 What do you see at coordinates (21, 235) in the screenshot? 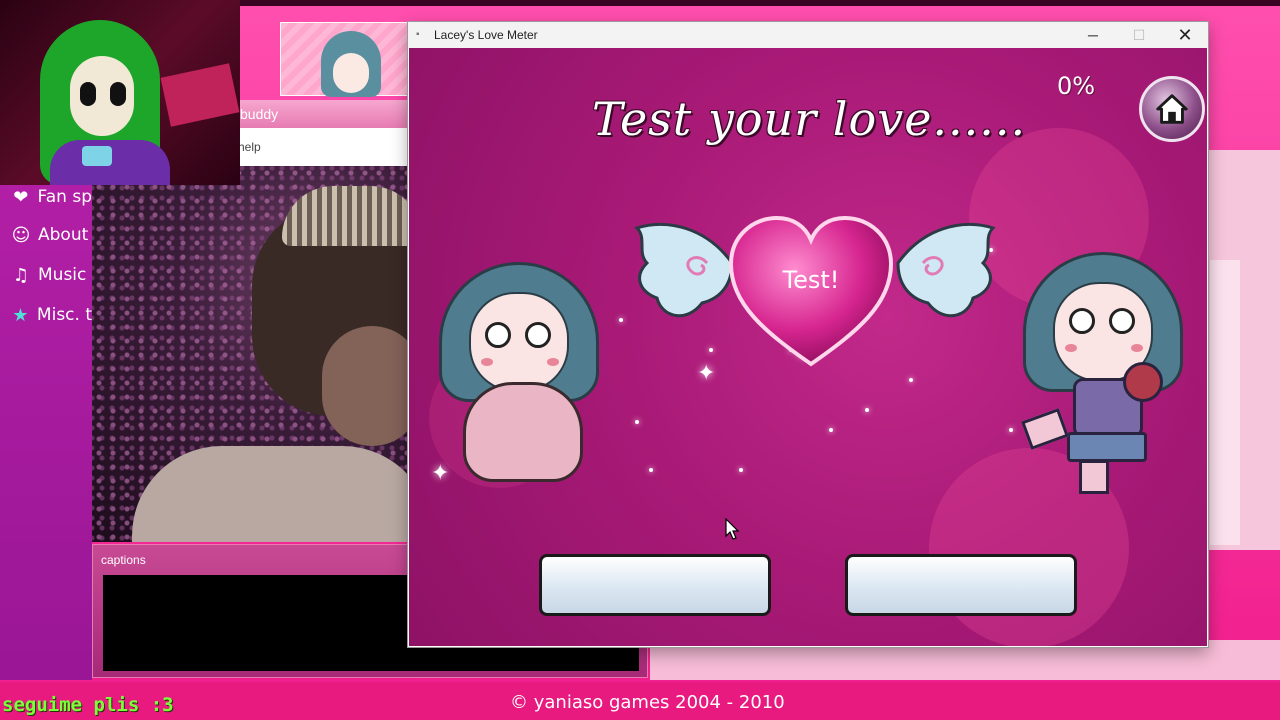
I see `smiley-icon: ☺` at bounding box center [21, 235].